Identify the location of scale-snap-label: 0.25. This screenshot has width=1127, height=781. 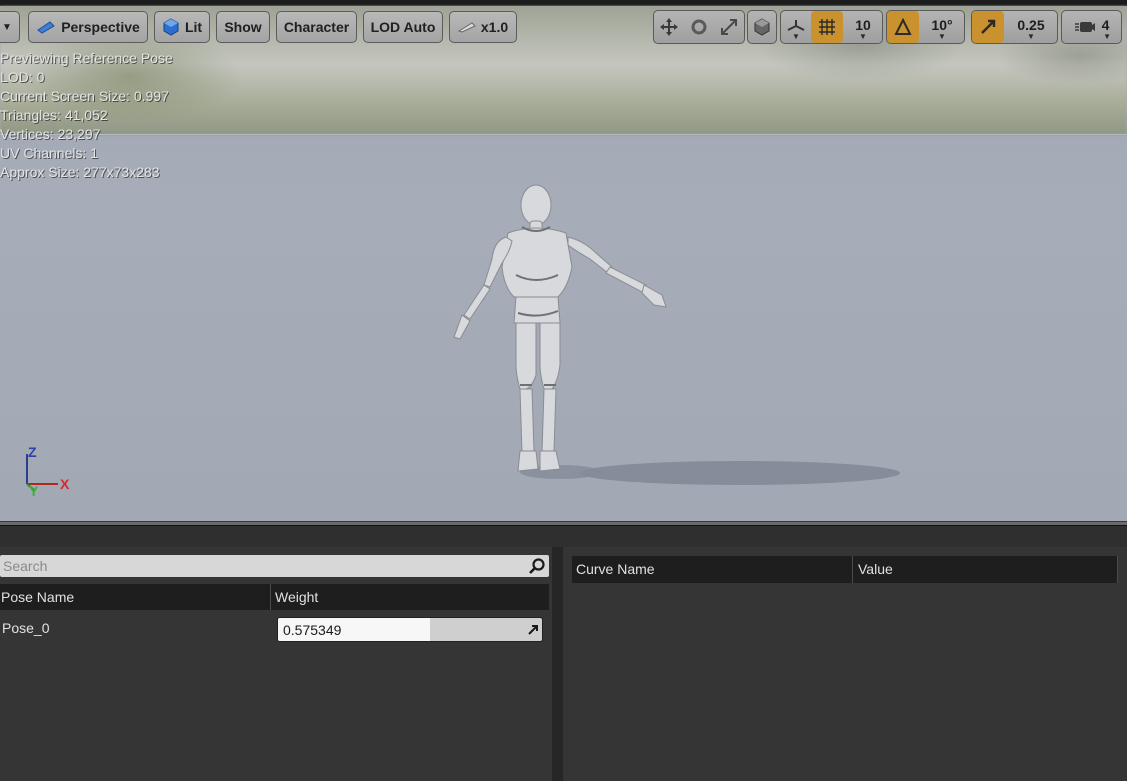
(1031, 25).